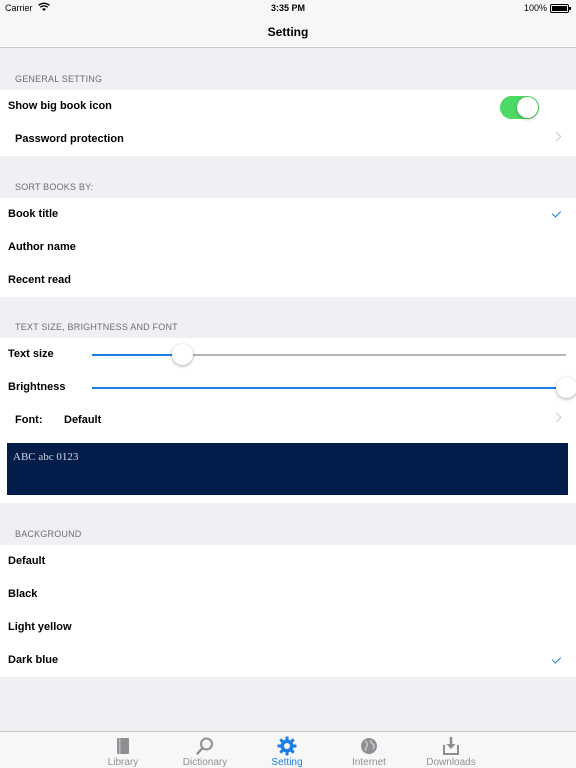 Image resolution: width=576 pixels, height=768 pixels. I want to click on text-size-slider, so click(329, 354).